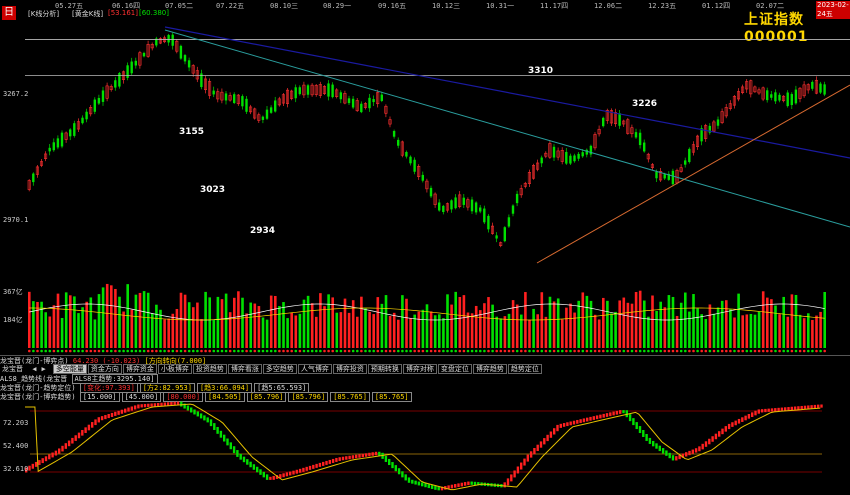 Image resolution: width=850 pixels, height=495 pixels. What do you see at coordinates (126, 6) in the screenshot?
I see `date-label: 06.16四` at bounding box center [126, 6].